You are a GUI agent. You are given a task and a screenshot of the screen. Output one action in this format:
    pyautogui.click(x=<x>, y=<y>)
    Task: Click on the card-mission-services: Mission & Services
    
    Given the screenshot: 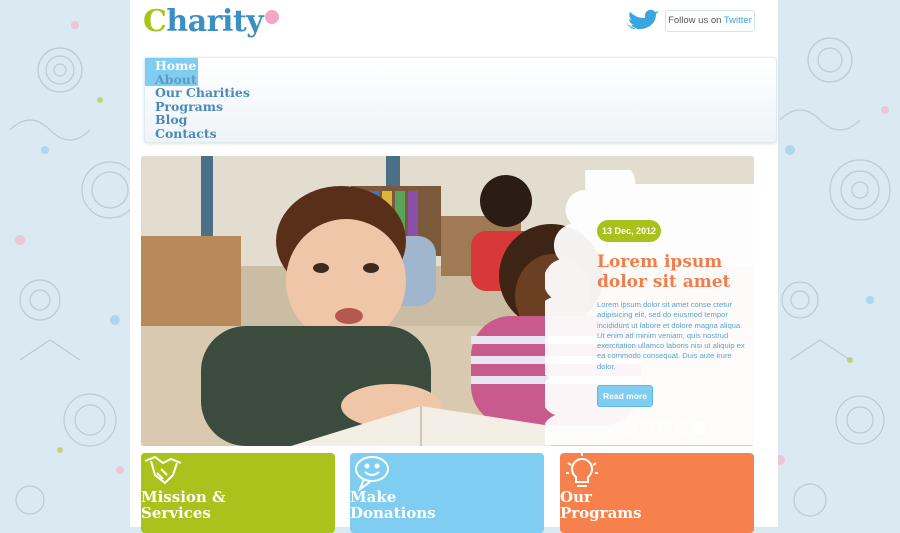 What is the action you would take?
    pyautogui.click(x=238, y=493)
    